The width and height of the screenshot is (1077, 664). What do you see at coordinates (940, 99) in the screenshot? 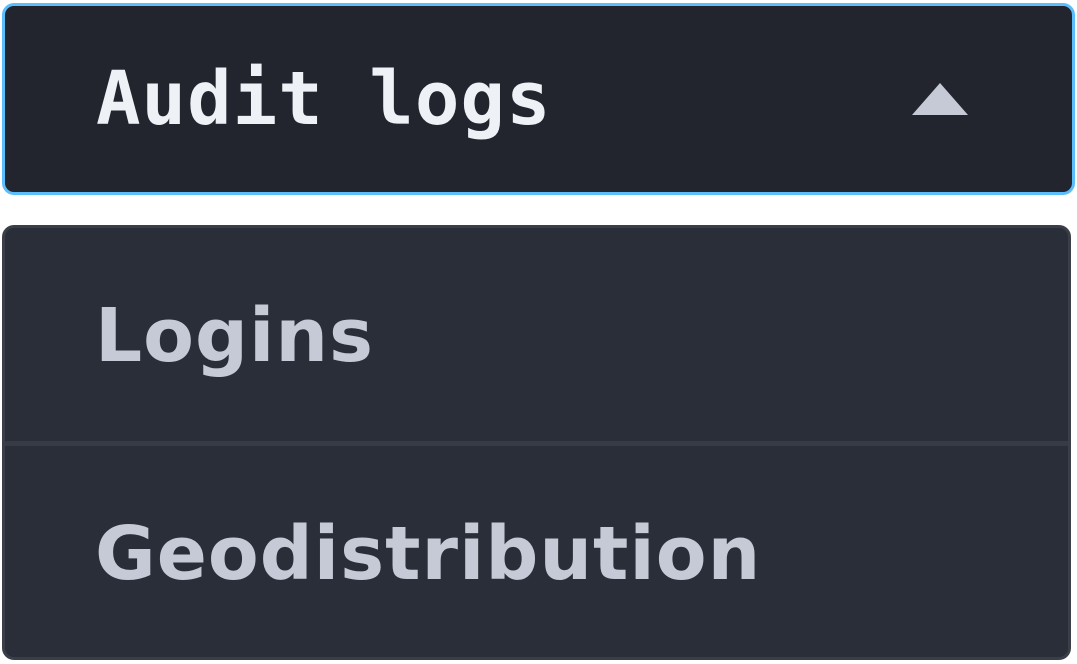
I see `caret-up-icon` at bounding box center [940, 99].